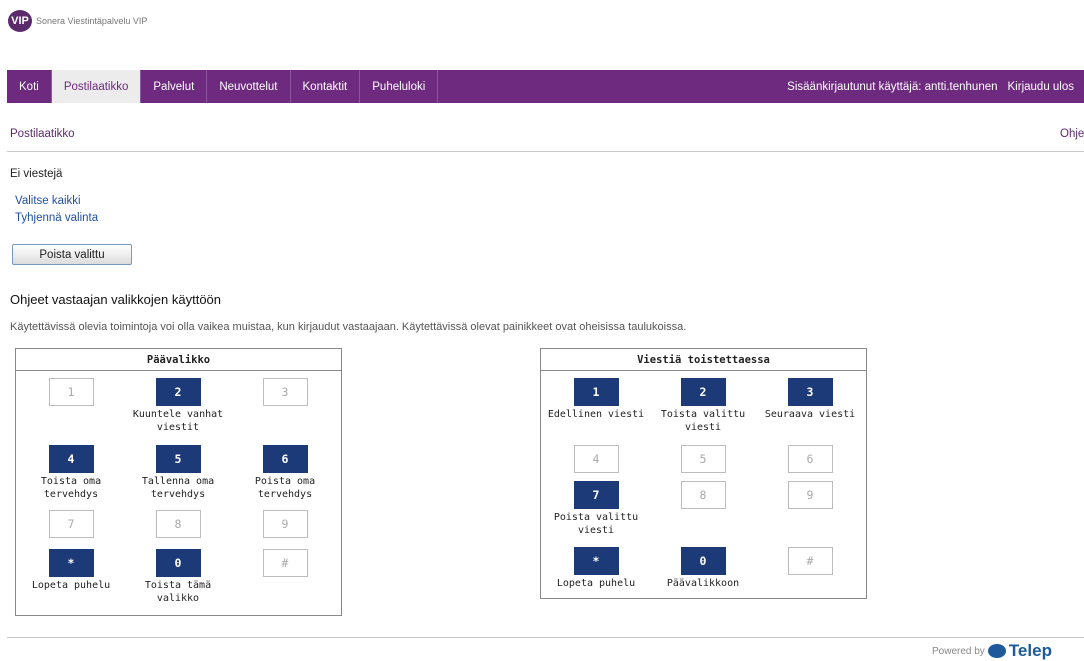  What do you see at coordinates (71, 488) in the screenshot?
I see `key-label: Toista oma tervehdys` at bounding box center [71, 488].